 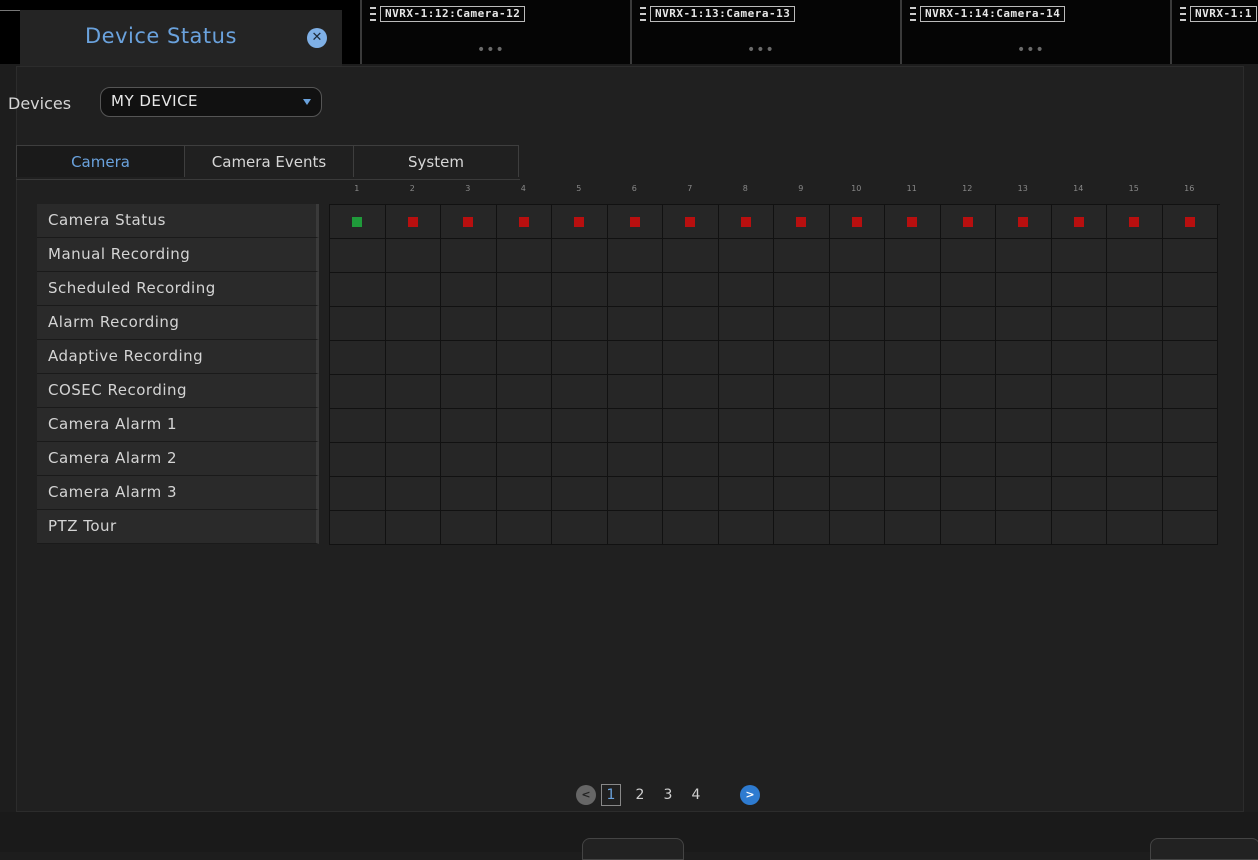 I want to click on column-number: 4, so click(x=523, y=188).